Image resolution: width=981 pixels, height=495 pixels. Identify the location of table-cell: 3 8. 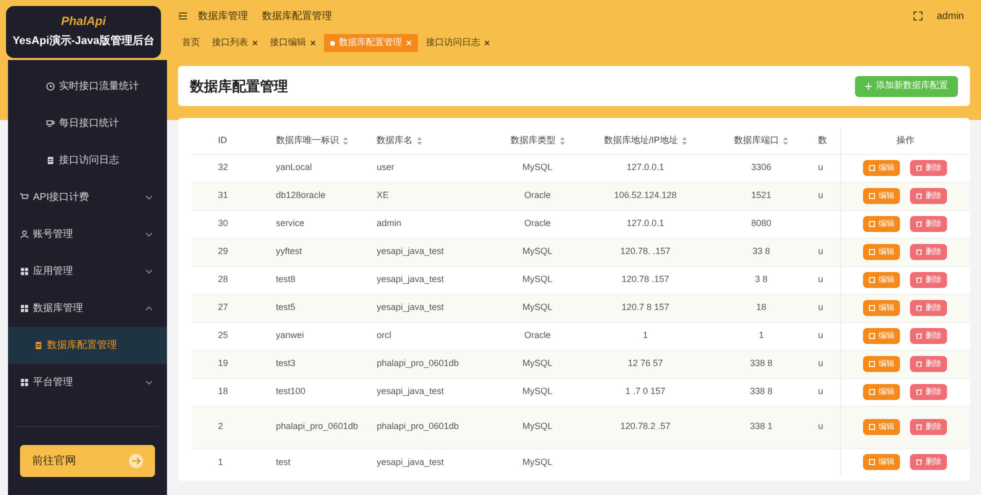
(761, 279).